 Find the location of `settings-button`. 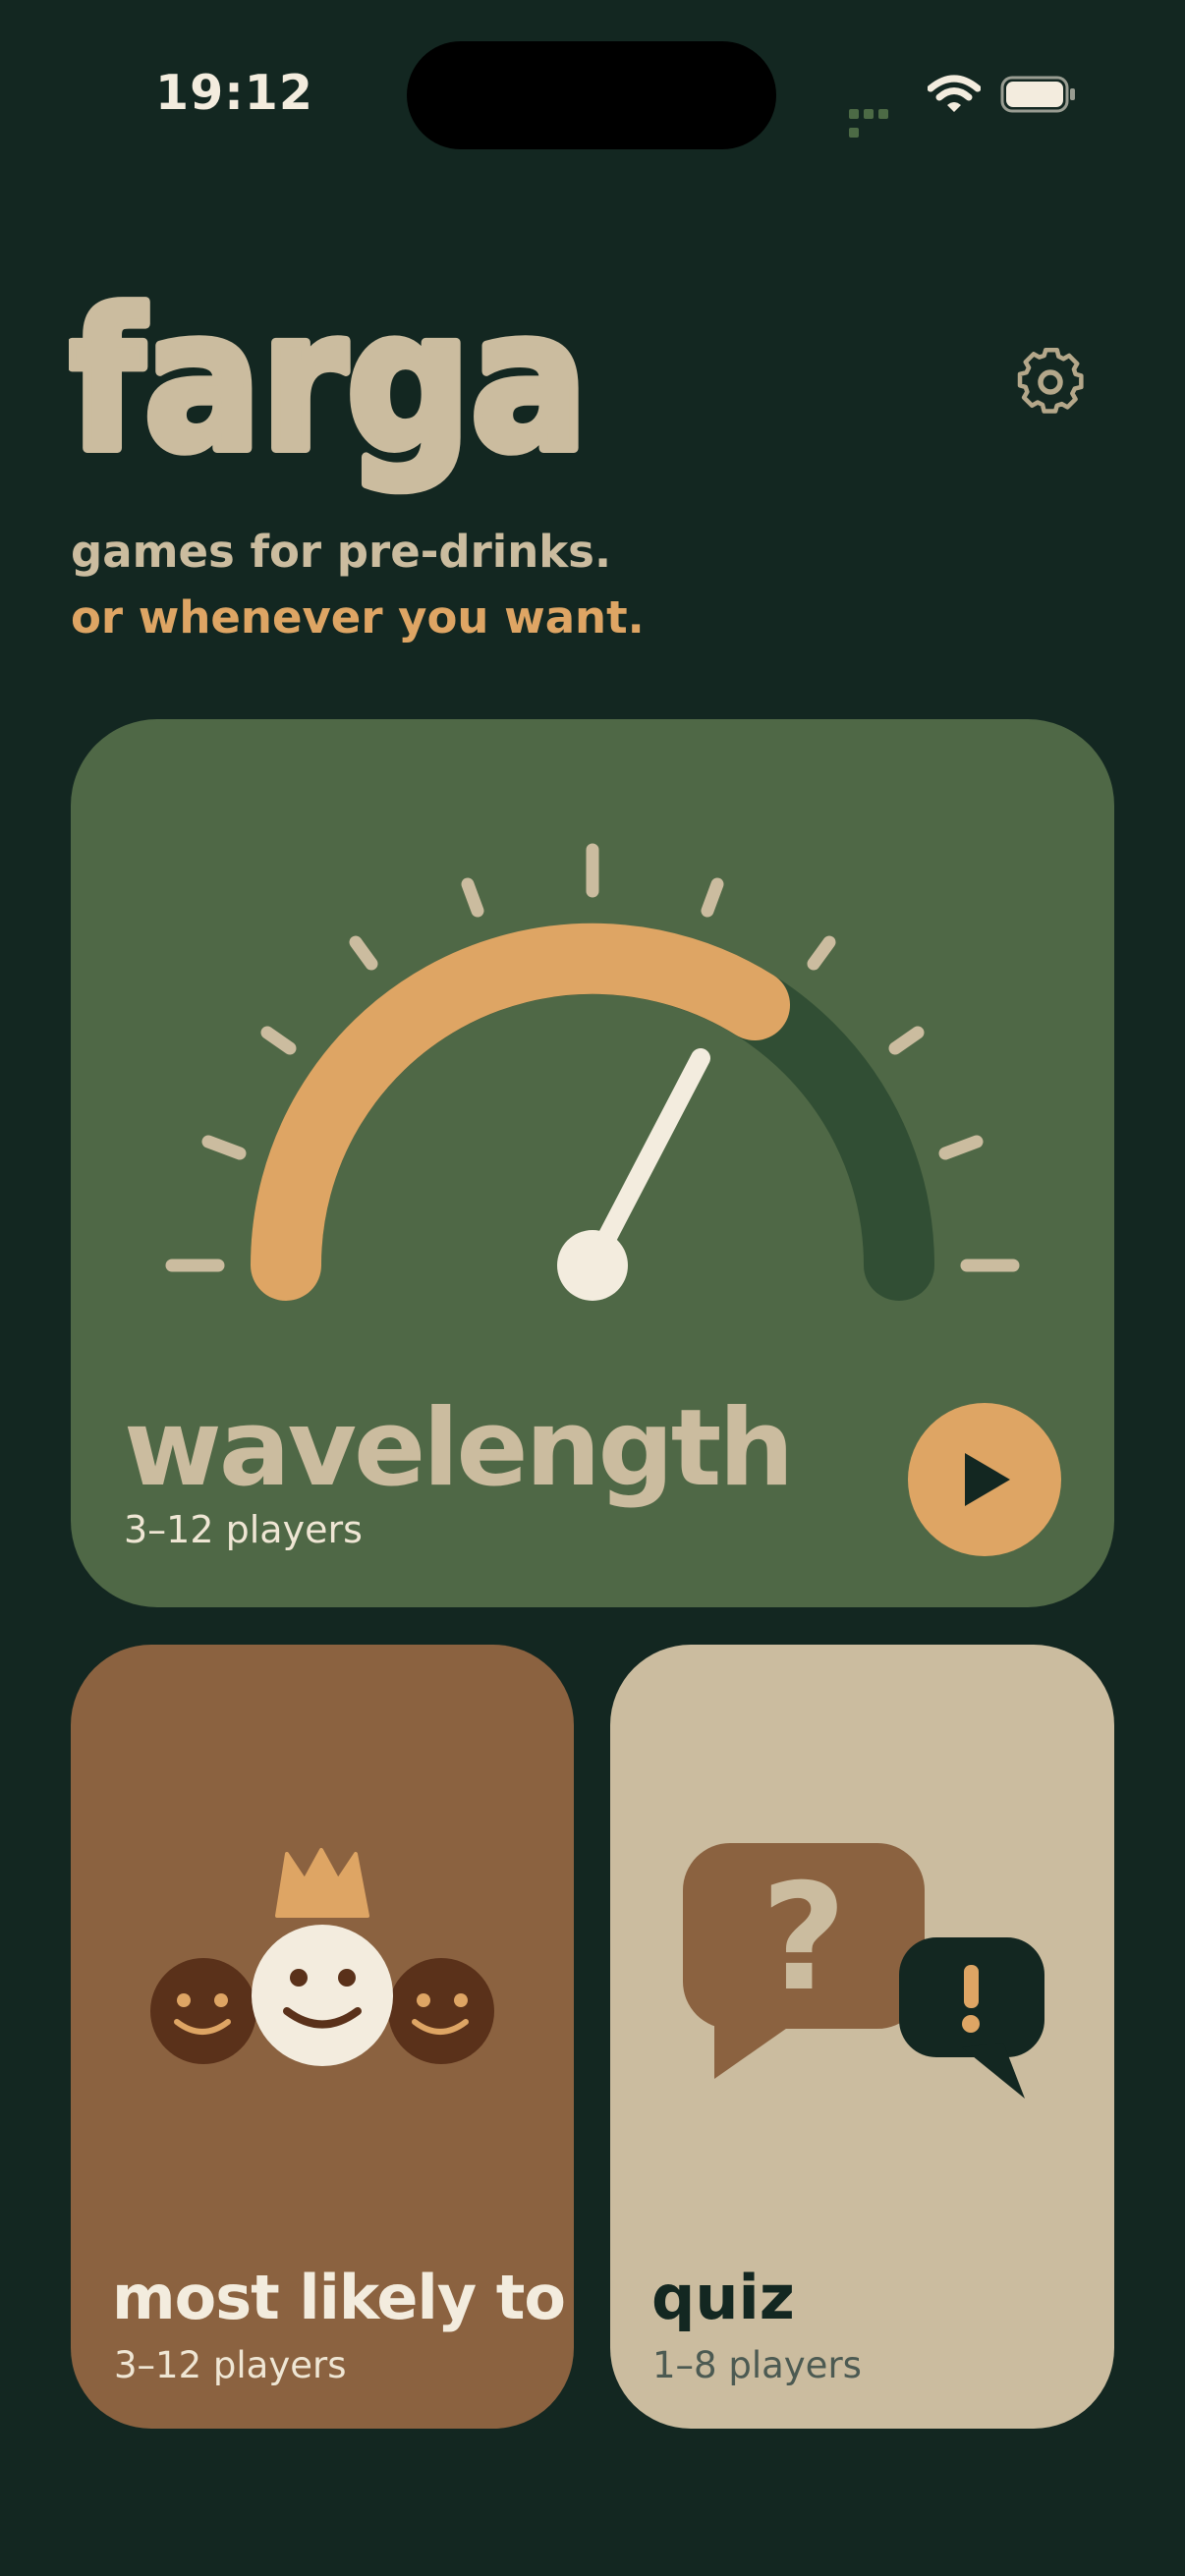

settings-button is located at coordinates (1050, 382).